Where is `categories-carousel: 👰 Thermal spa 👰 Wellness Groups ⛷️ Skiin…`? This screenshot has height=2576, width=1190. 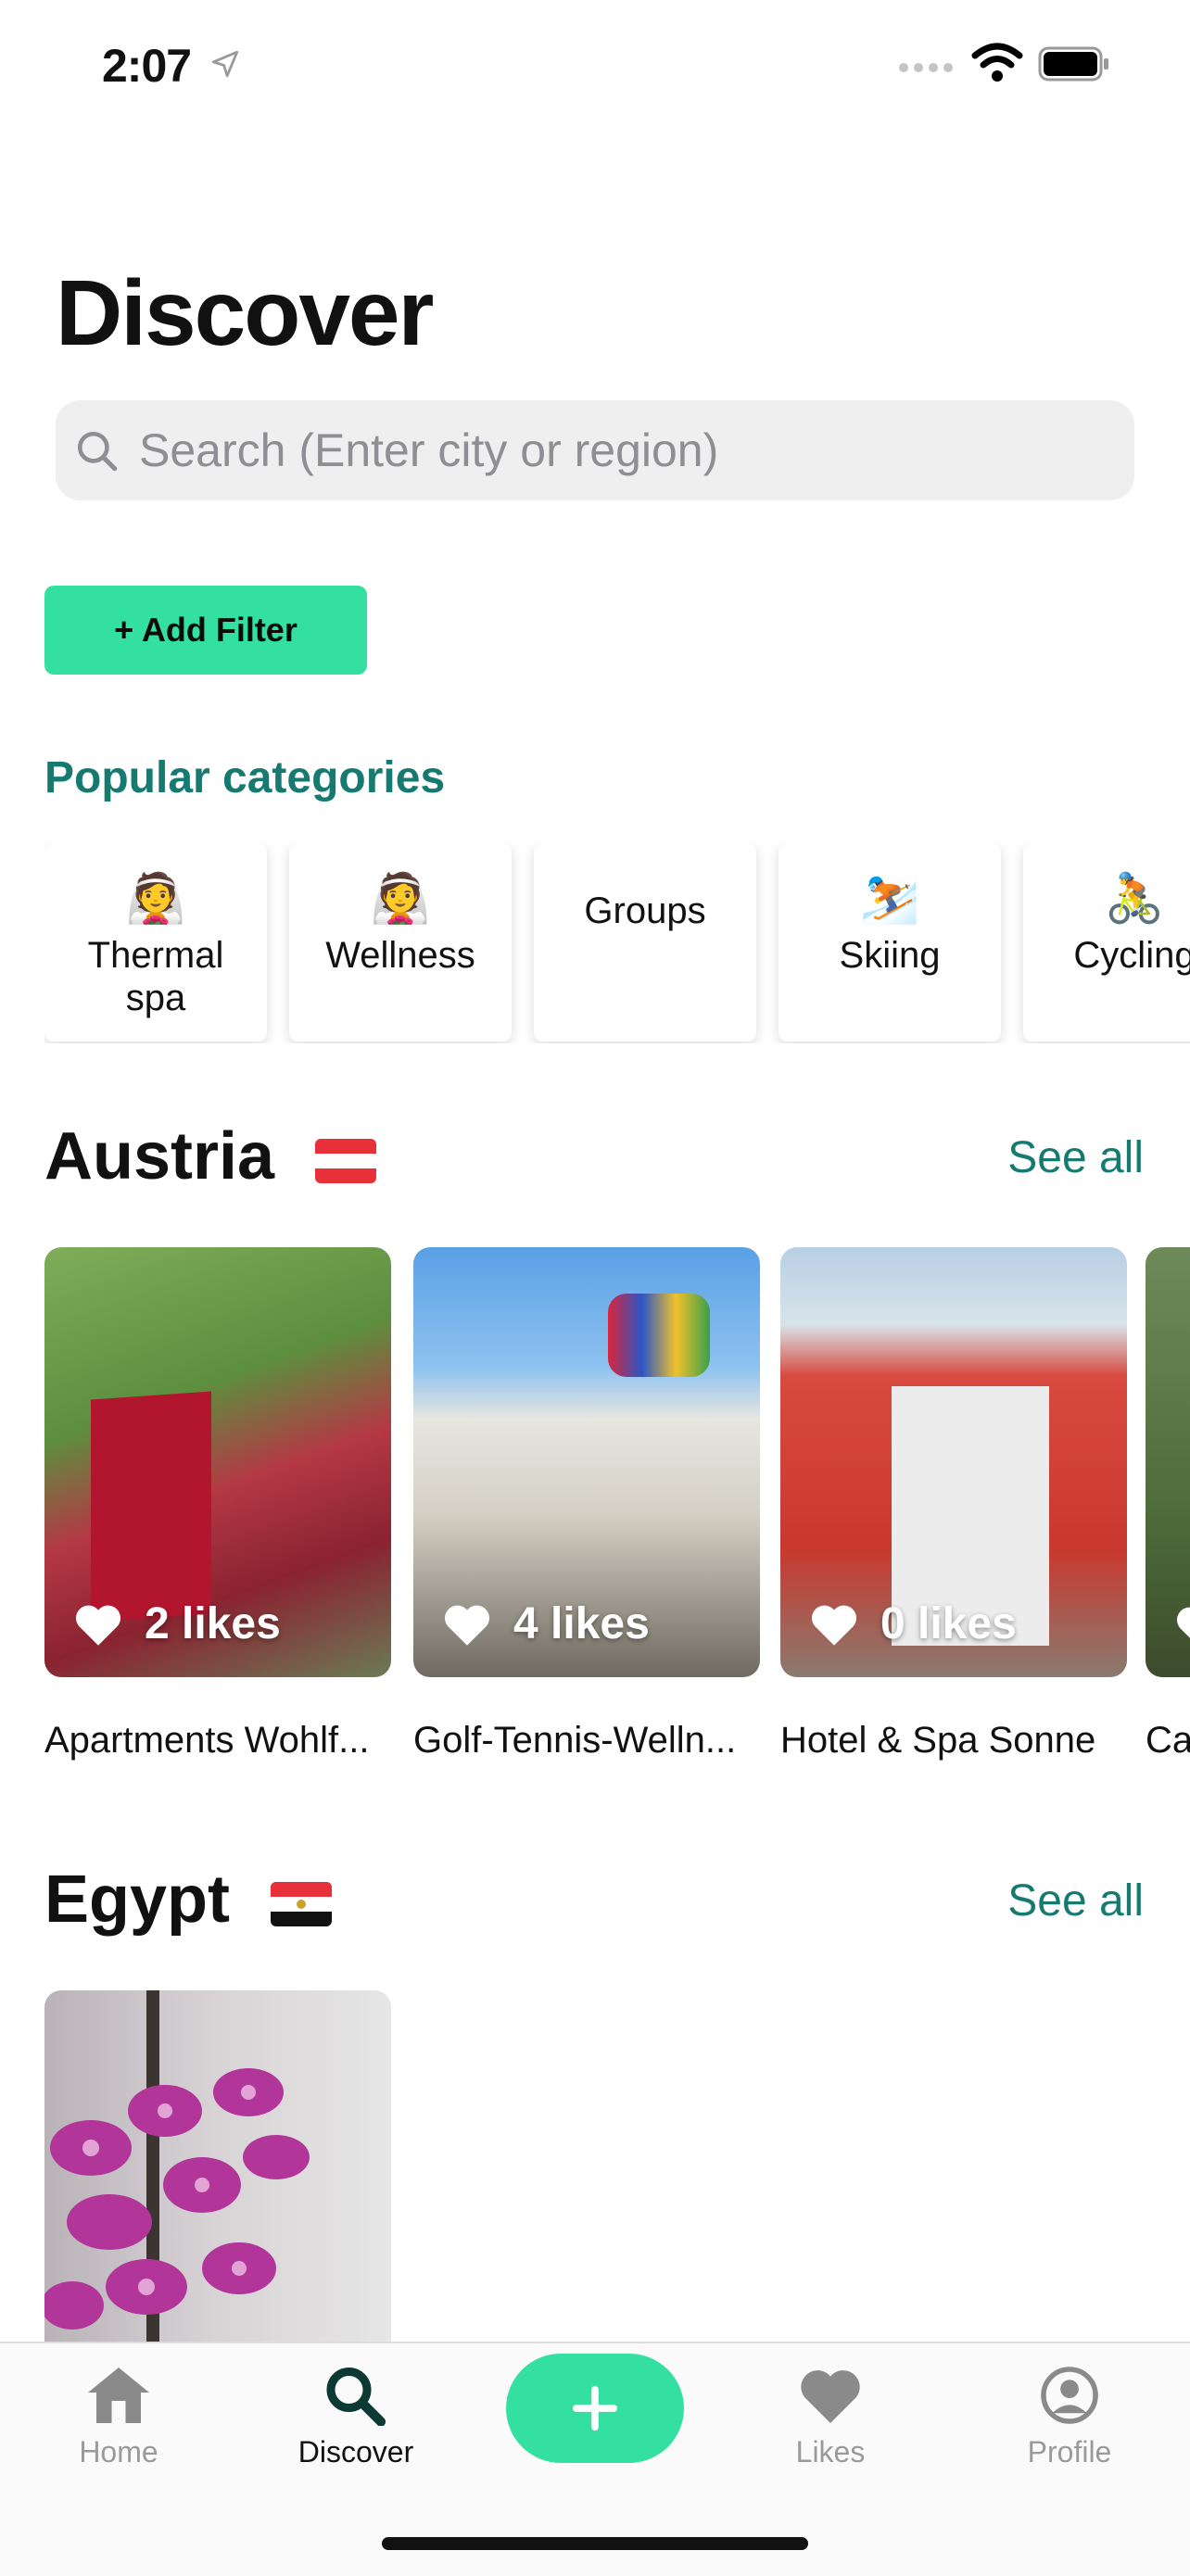 categories-carousel: 👰 Thermal spa 👰 Wellness Groups ⛷️ Skiin… is located at coordinates (617, 943).